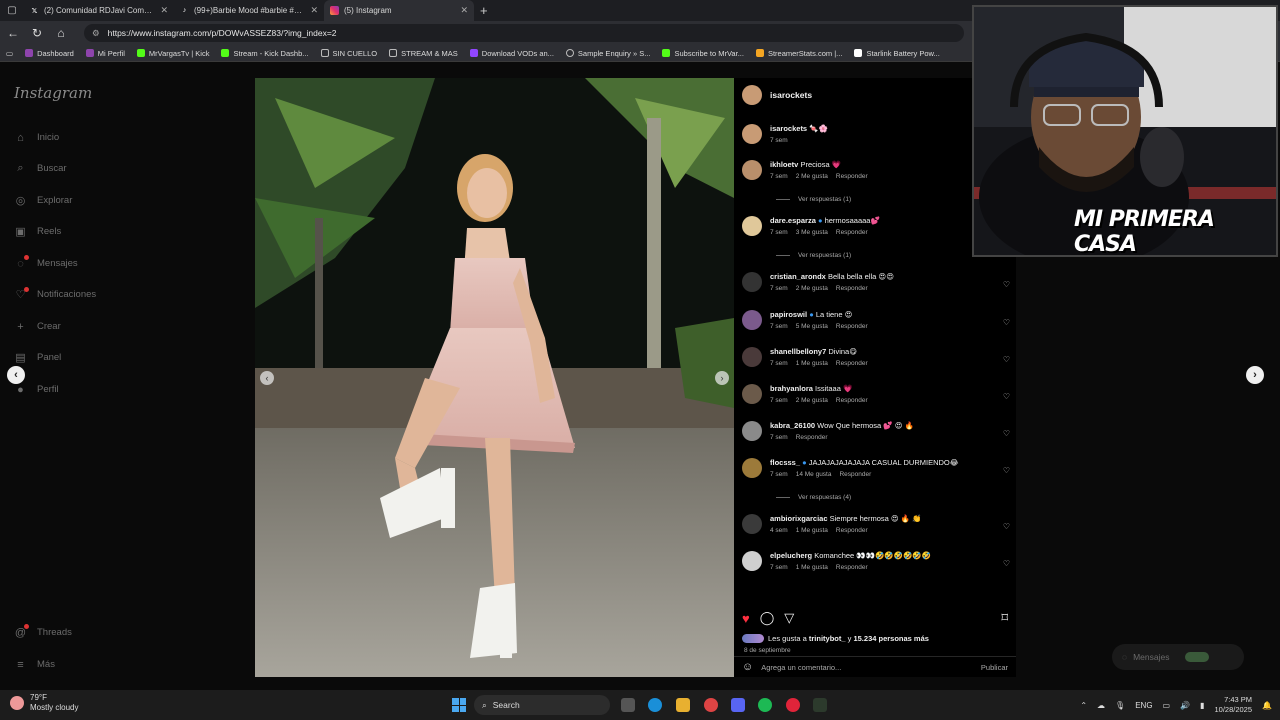  Describe the element at coordinates (813, 497) in the screenshot. I see `view-replies-button: Ver respuestas (4)` at that location.